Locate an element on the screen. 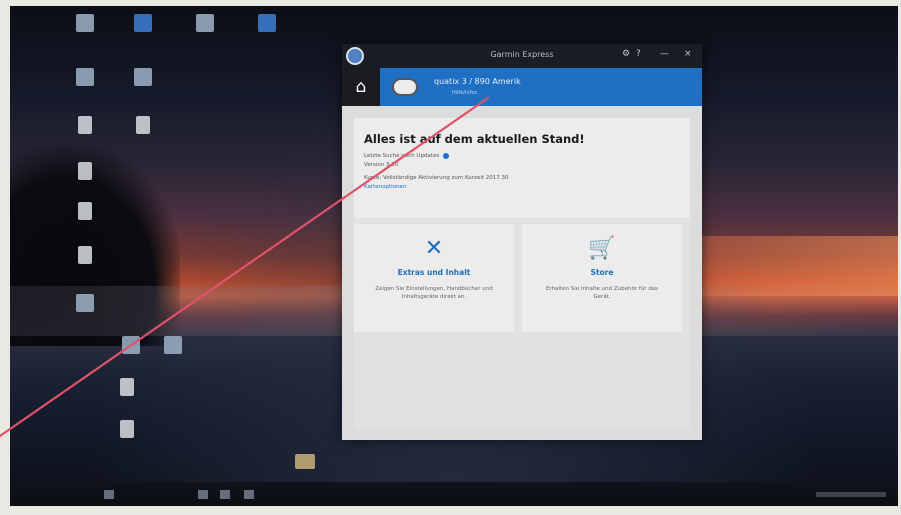  folder-icon is located at coordinates (305, 461).